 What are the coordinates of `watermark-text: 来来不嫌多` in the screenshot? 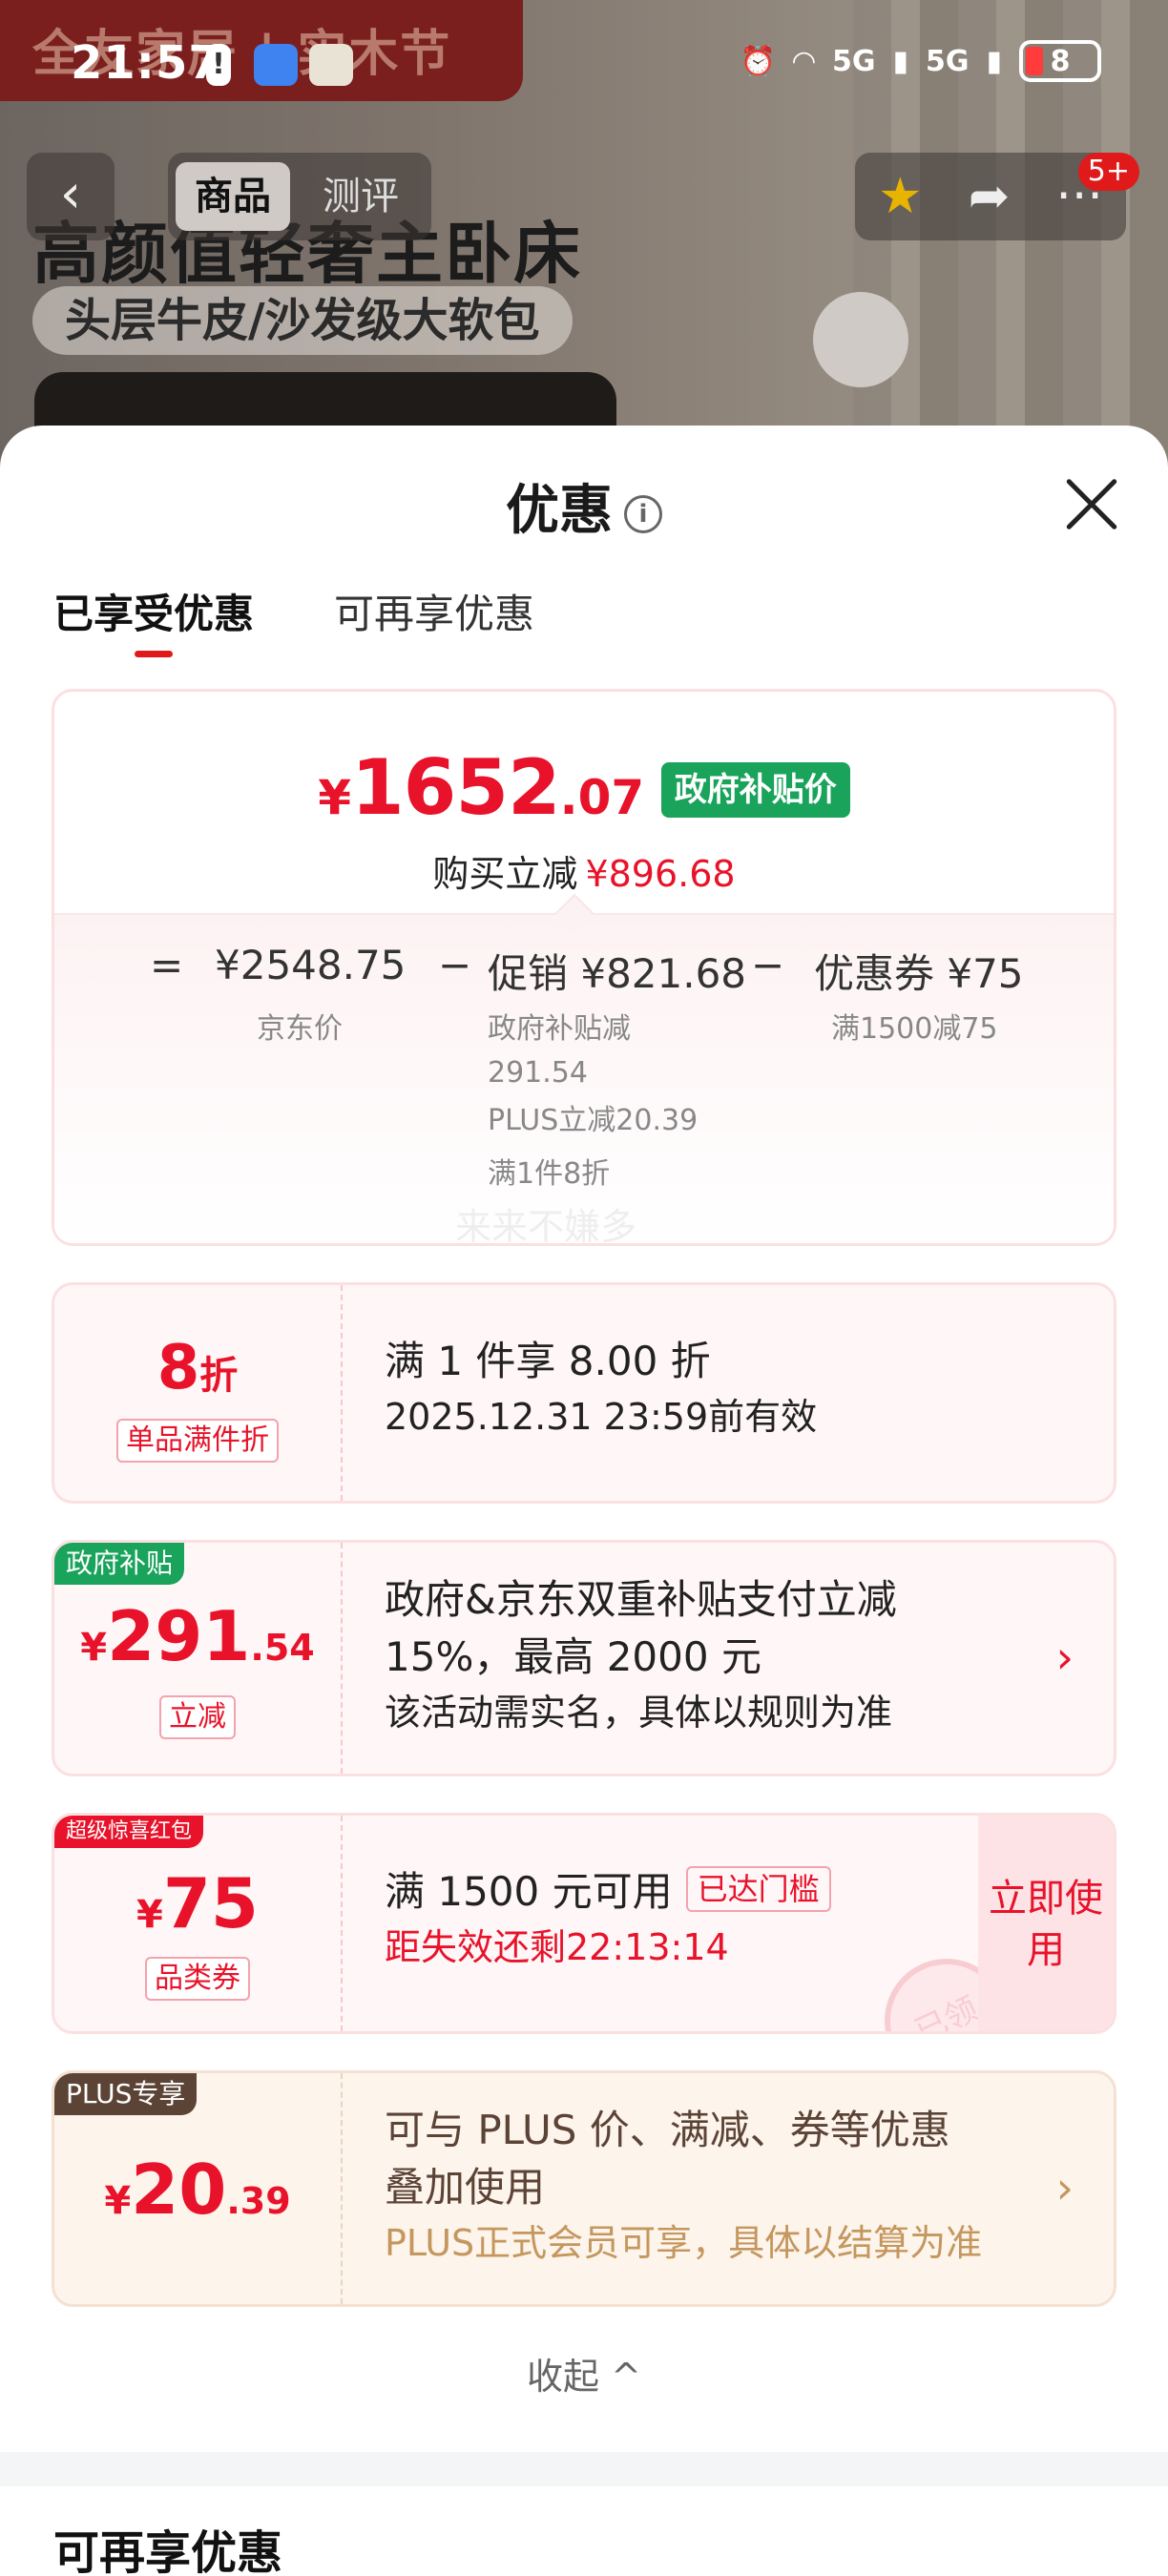 It's located at (546, 1226).